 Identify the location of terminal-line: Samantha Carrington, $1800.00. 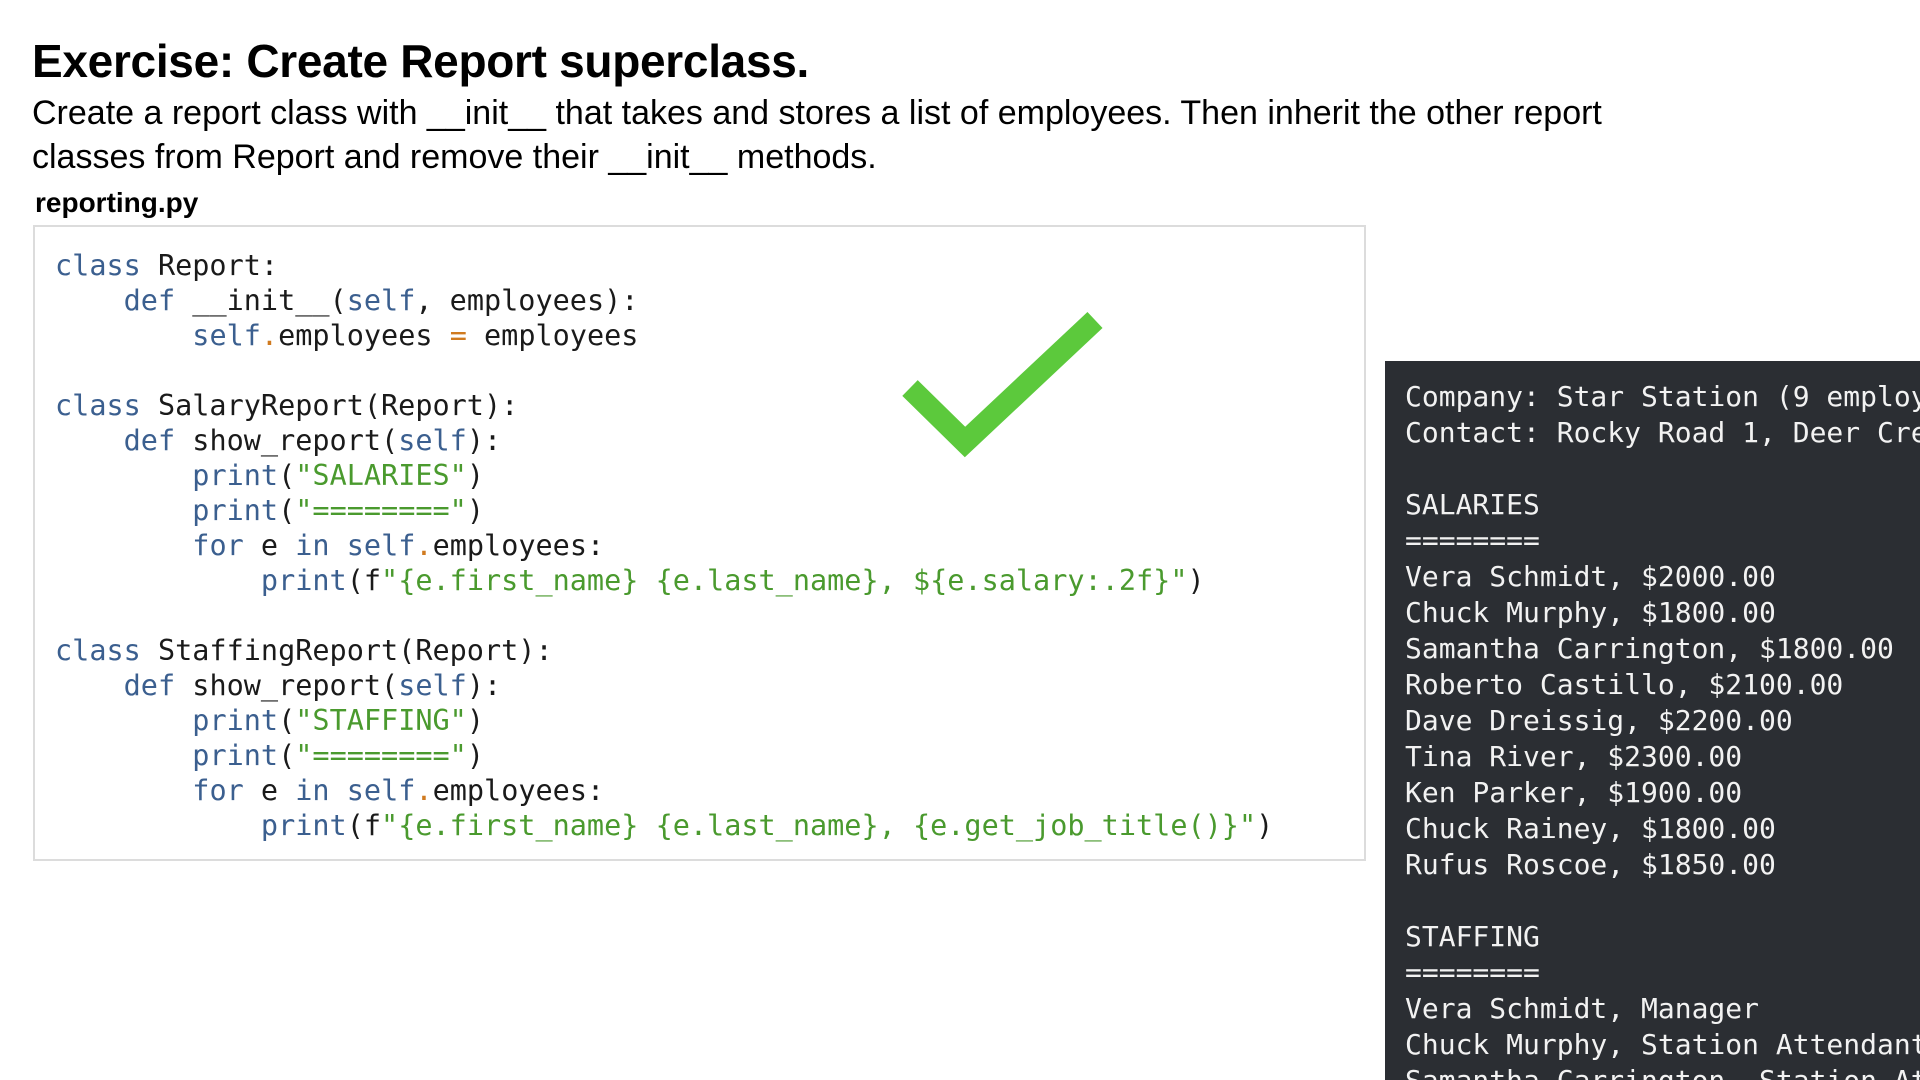
(1649, 648).